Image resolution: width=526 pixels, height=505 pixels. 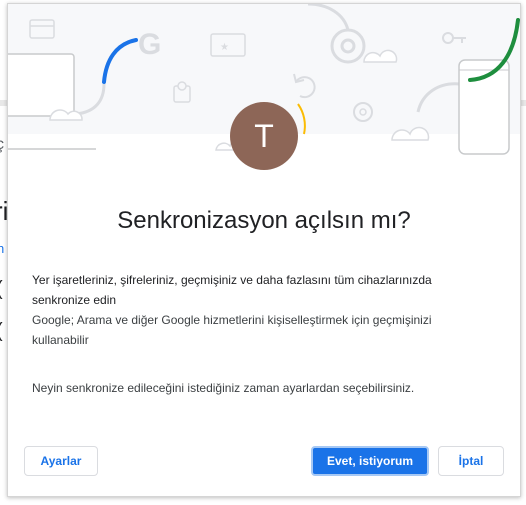 What do you see at coordinates (471, 461) in the screenshot?
I see `cancel-button: İptal` at bounding box center [471, 461].